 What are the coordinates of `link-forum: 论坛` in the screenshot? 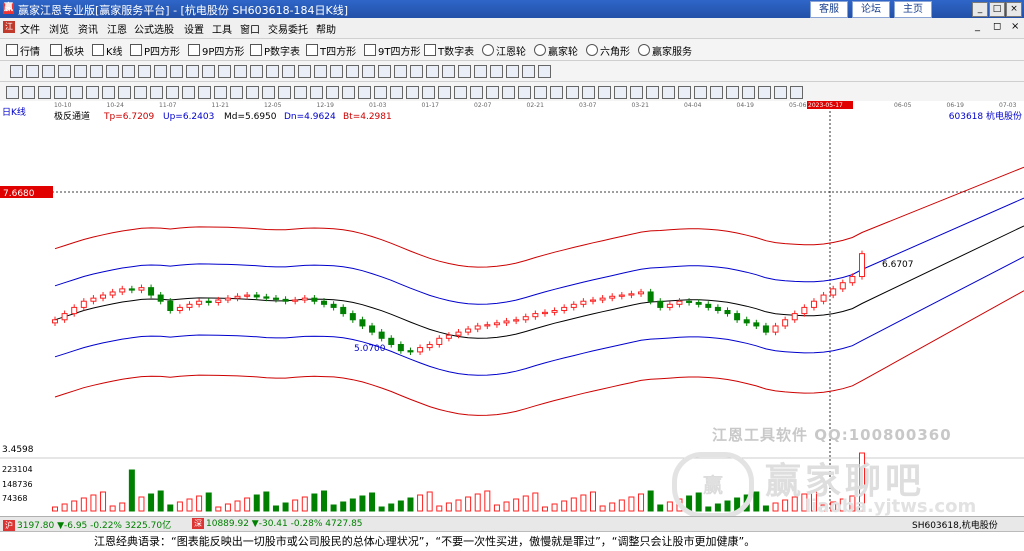 It's located at (871, 9).